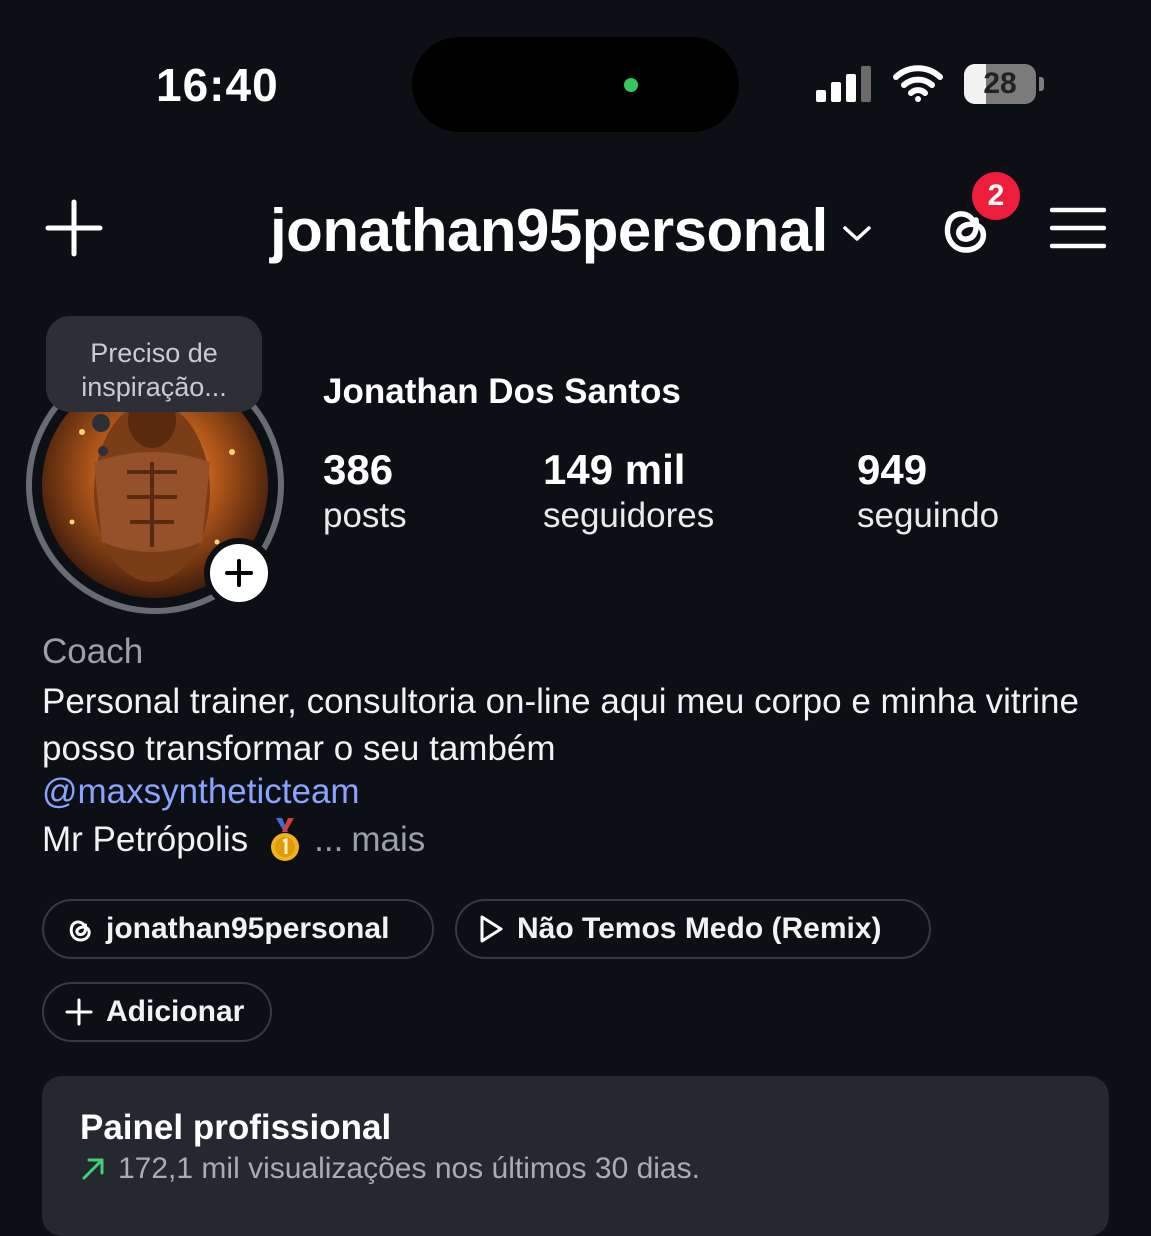 This screenshot has height=1236, width=1151. What do you see at coordinates (614, 469) in the screenshot?
I see `followers-value: 149 mil` at bounding box center [614, 469].